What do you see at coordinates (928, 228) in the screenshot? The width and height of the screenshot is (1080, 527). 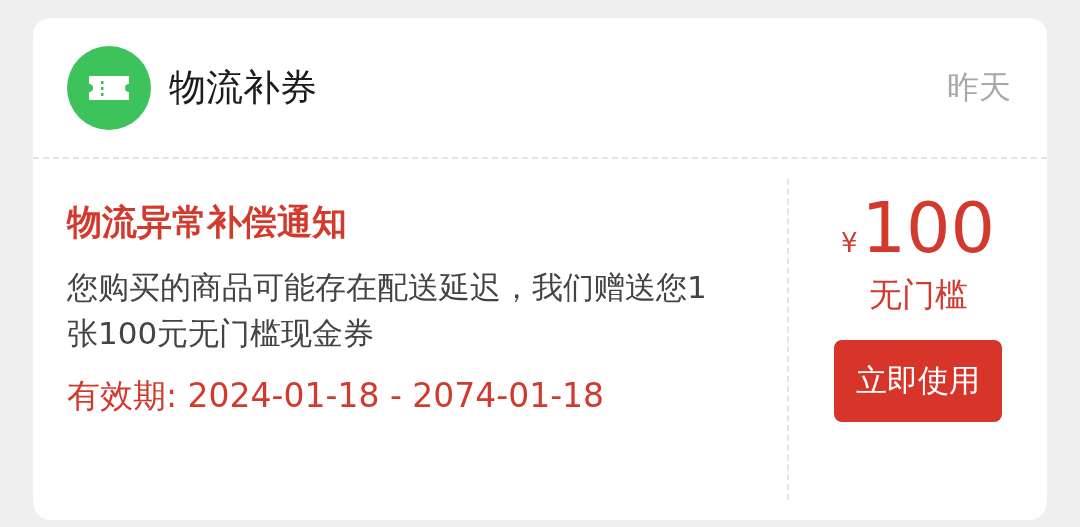 I see `coupon-amount: 100` at bounding box center [928, 228].